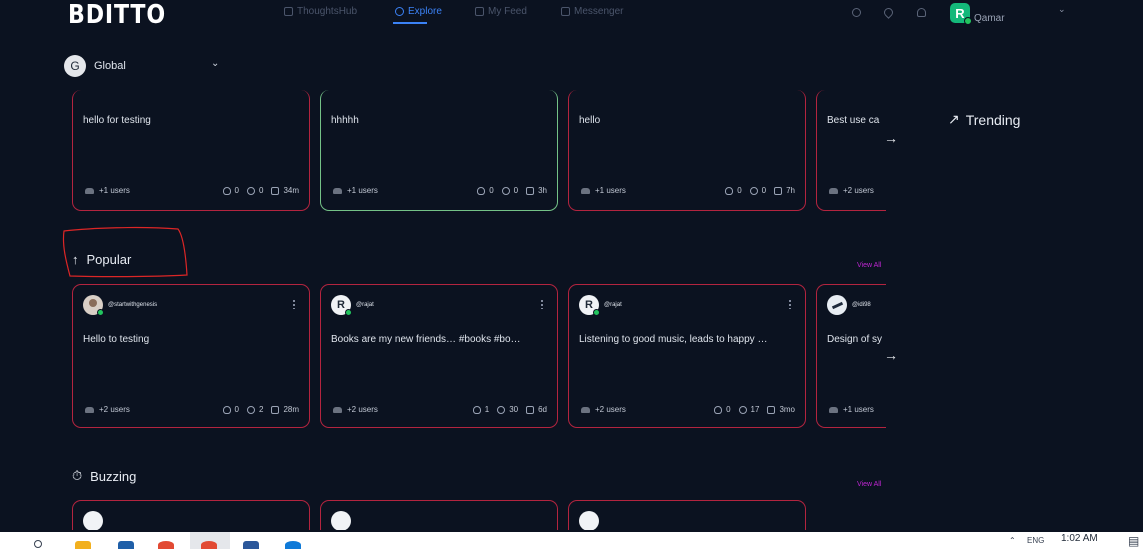 The width and height of the screenshot is (1143, 549). I want to click on tab-label: Messenger, so click(599, 11).